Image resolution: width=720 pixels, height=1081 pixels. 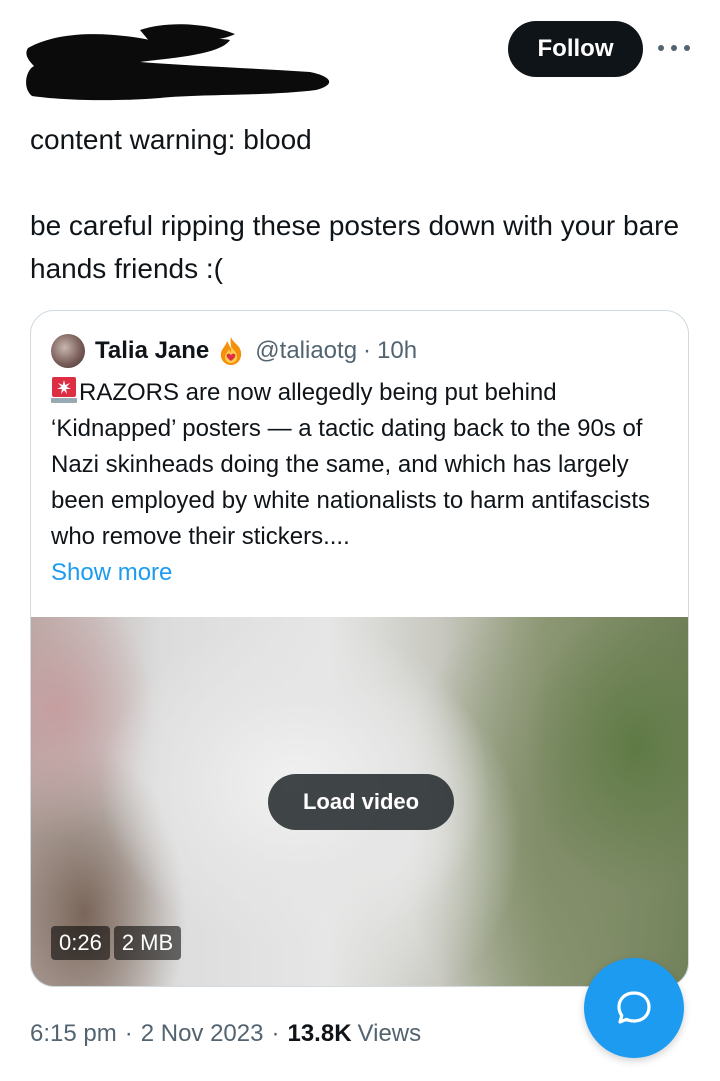 What do you see at coordinates (178, 62) in the screenshot?
I see `redacted-name-scribble` at bounding box center [178, 62].